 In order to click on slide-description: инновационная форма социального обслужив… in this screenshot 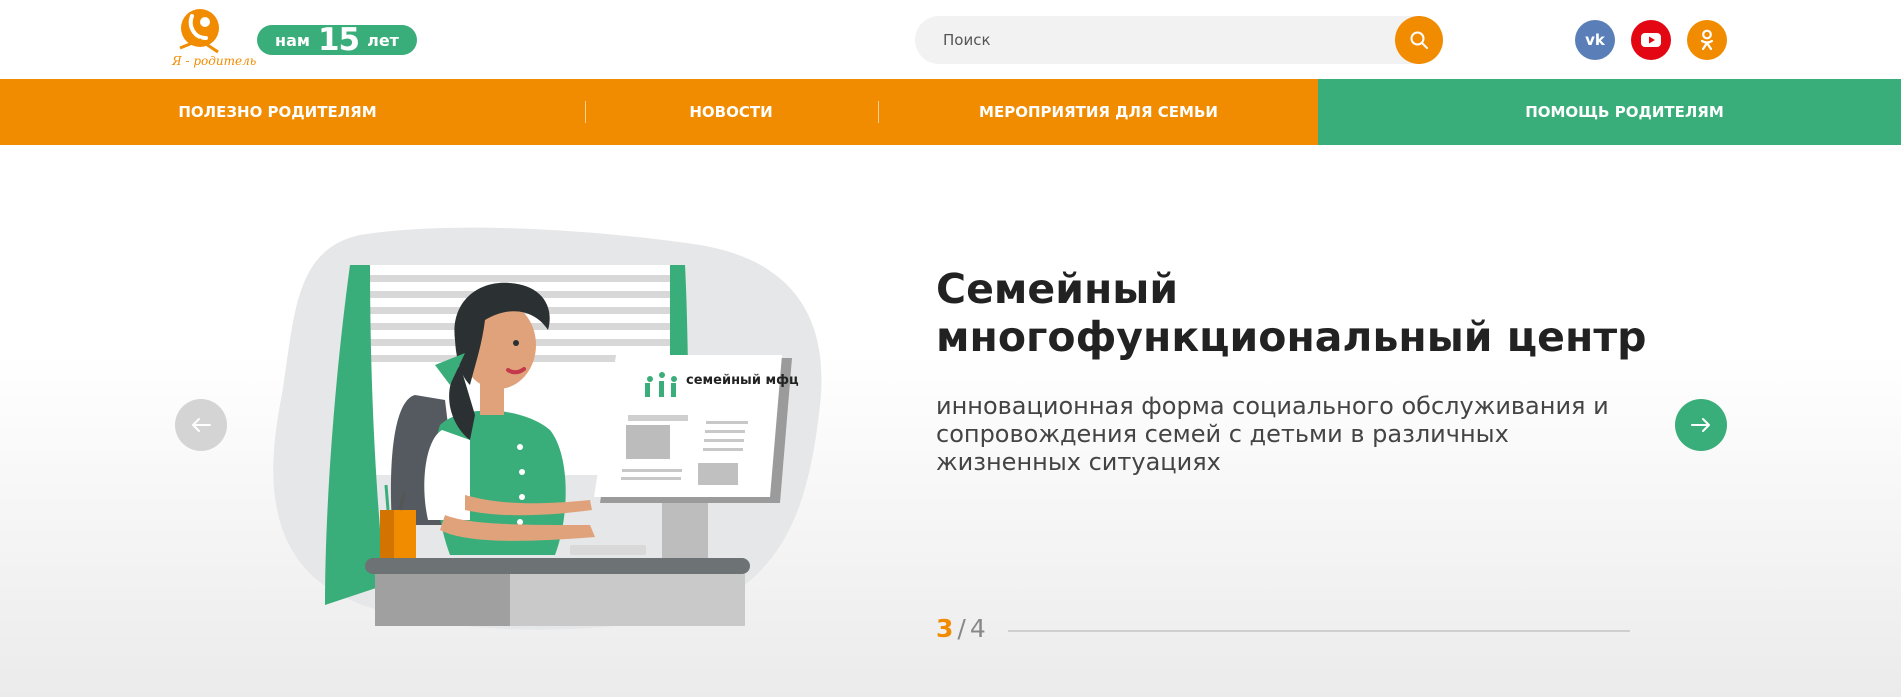, I will do `click(1272, 434)`.